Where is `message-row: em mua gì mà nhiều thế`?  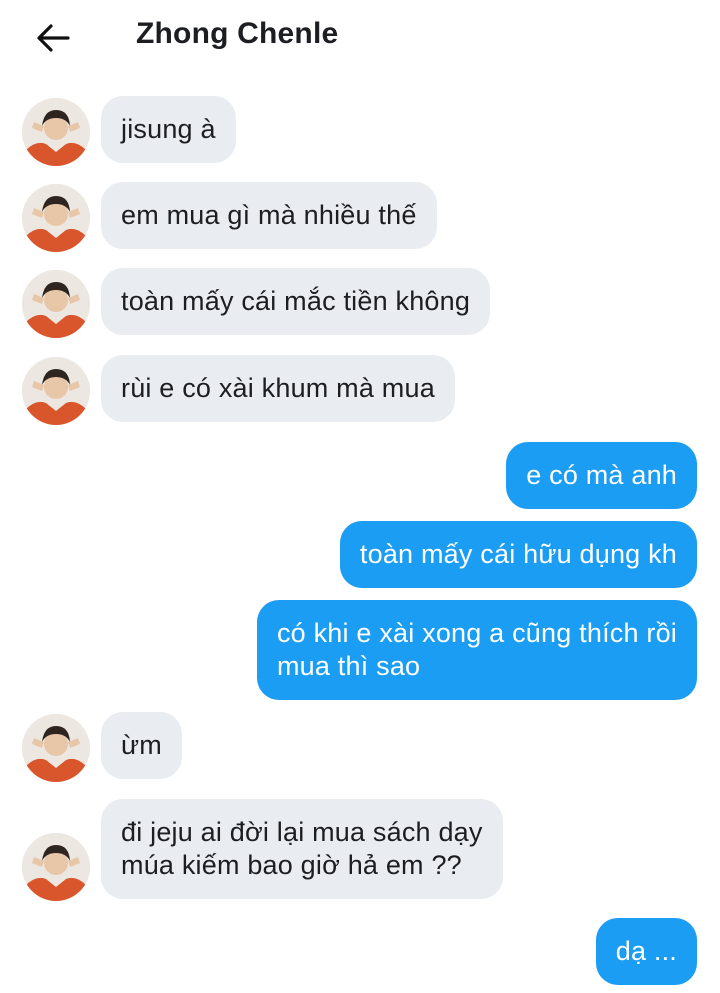
message-row: em mua gì mà nhiều thế is located at coordinates (360, 218).